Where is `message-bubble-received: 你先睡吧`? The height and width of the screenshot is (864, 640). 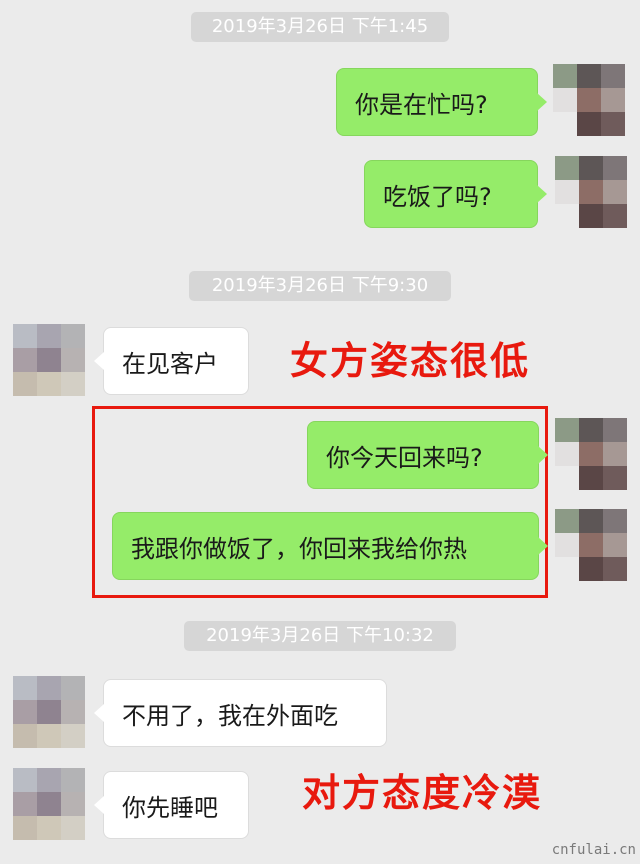 message-bubble-received: 你先睡吧 is located at coordinates (171, 805).